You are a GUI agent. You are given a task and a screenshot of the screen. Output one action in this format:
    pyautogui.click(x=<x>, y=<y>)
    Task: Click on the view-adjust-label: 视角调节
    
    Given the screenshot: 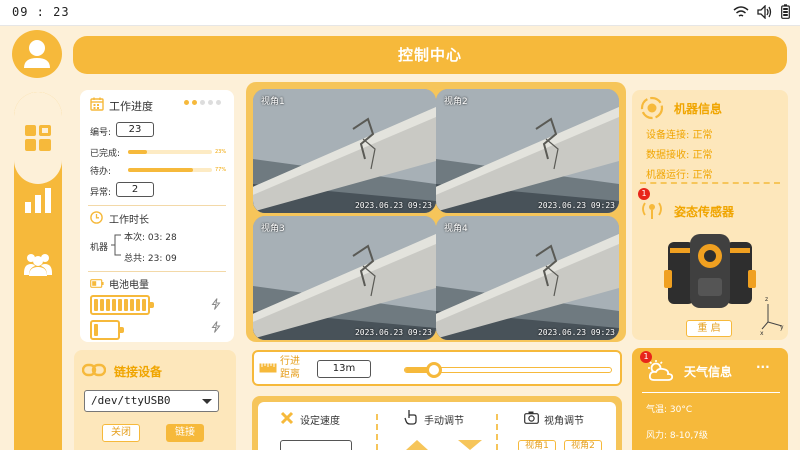 What is the action you would take?
    pyautogui.click(x=564, y=421)
    